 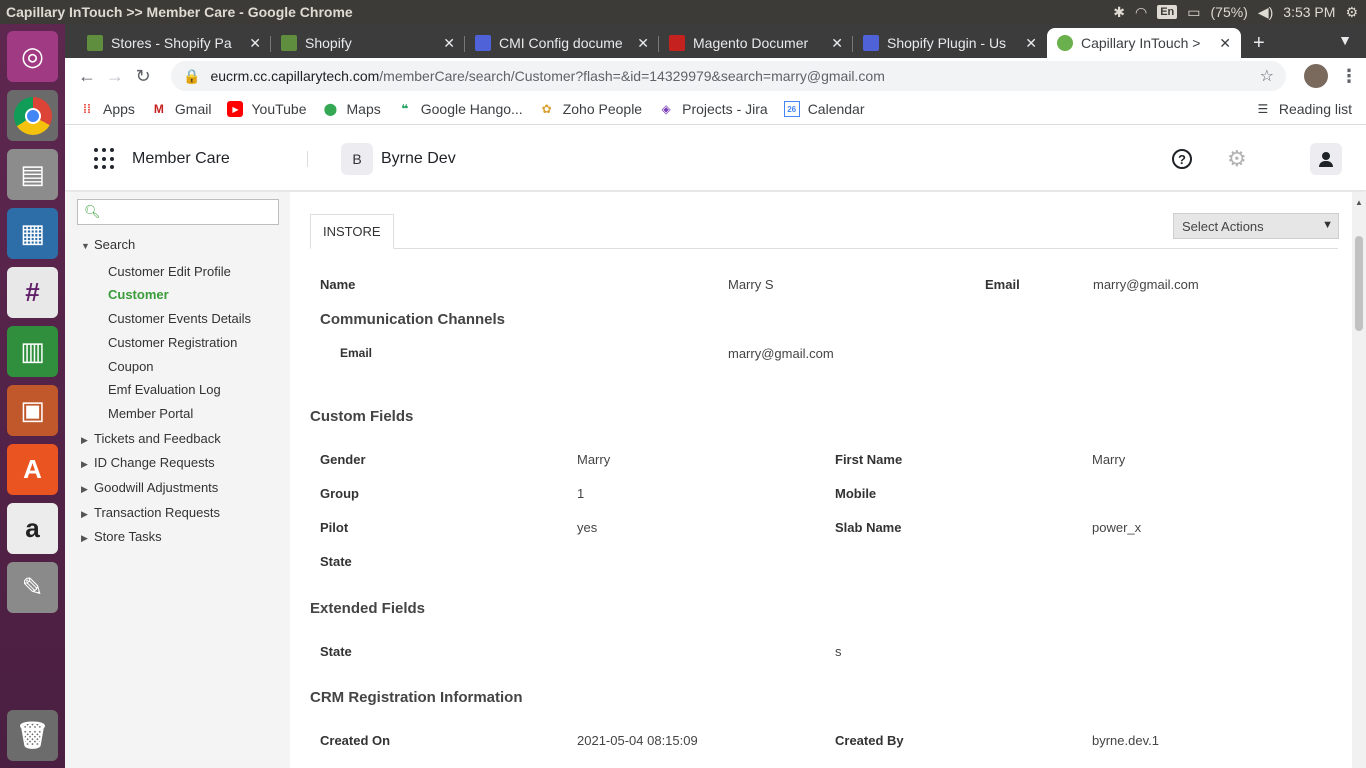 I want to click on new-tab-button: +, so click(x=1259, y=43).